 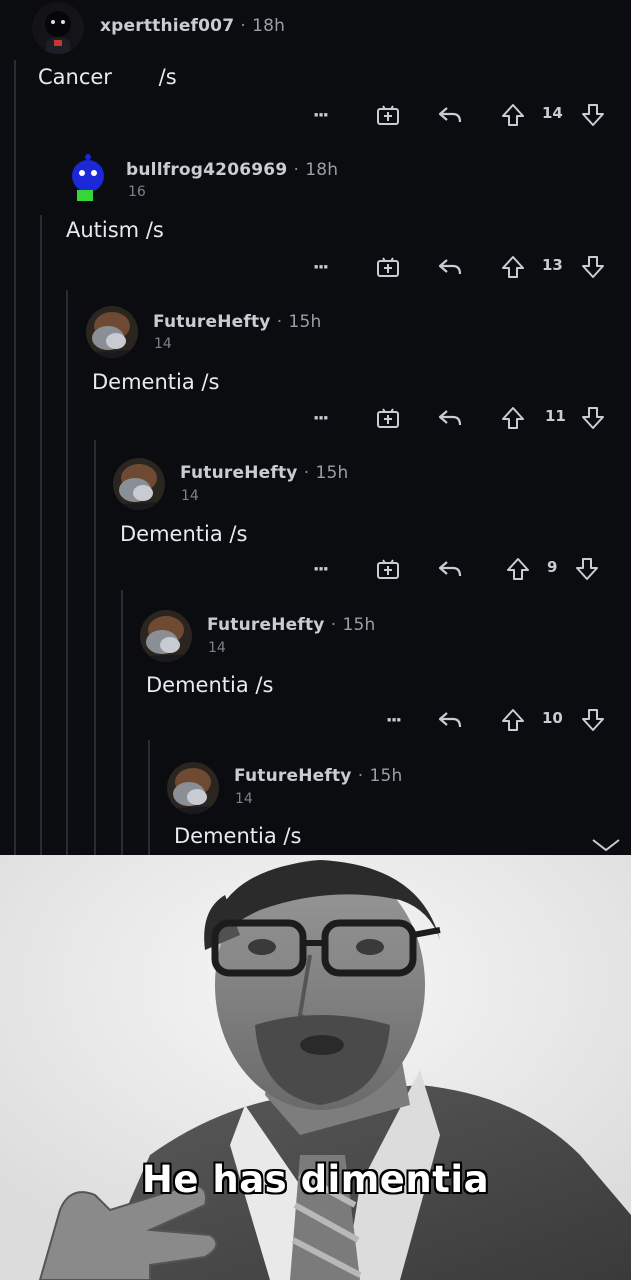 What do you see at coordinates (137, 192) in the screenshot?
I see `user-karma: 16` at bounding box center [137, 192].